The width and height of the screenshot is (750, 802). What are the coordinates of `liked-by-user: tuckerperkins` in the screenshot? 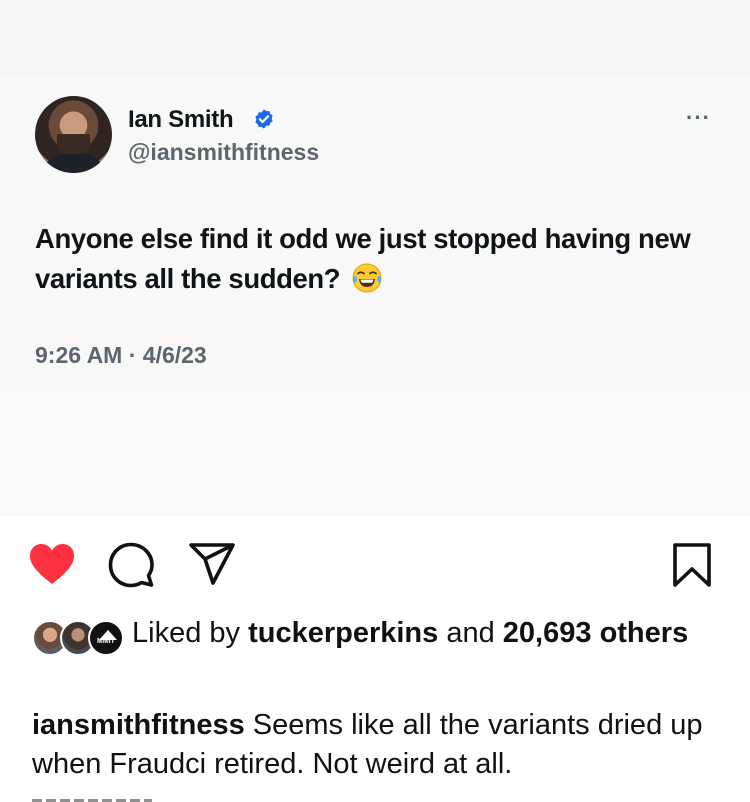 It's located at (343, 633).